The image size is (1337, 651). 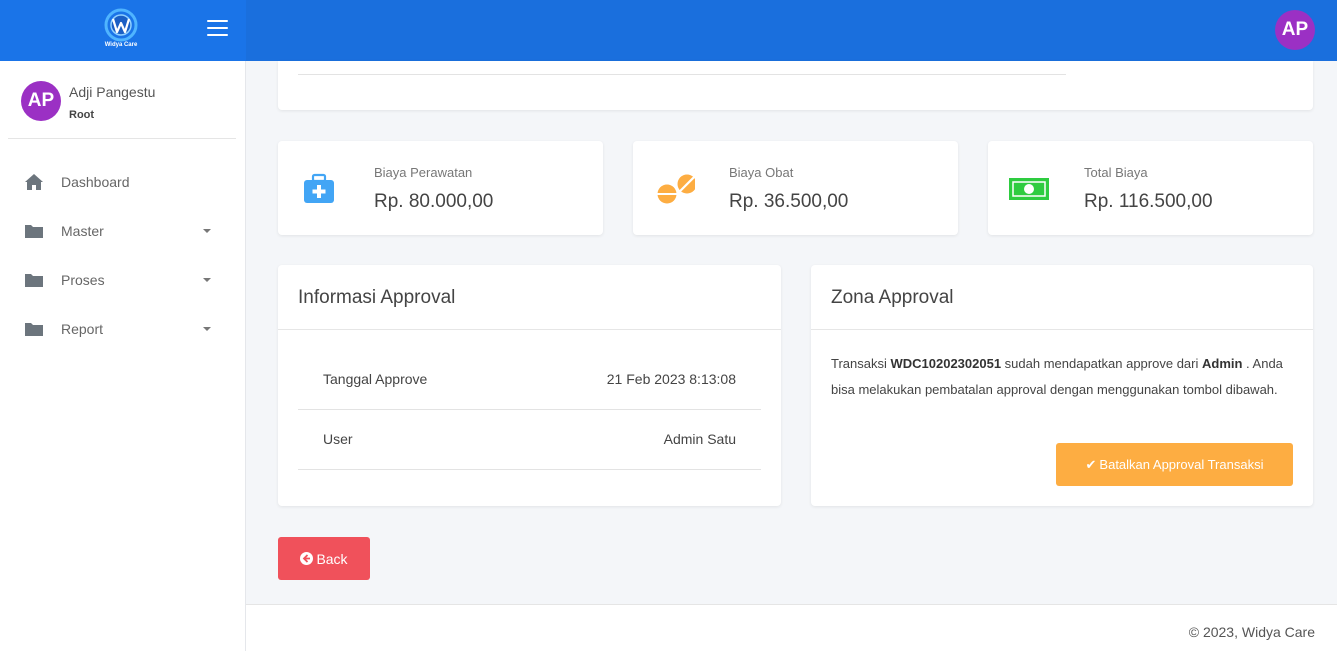 What do you see at coordinates (1295, 30) in the screenshot?
I see `top-user-avatar: AP` at bounding box center [1295, 30].